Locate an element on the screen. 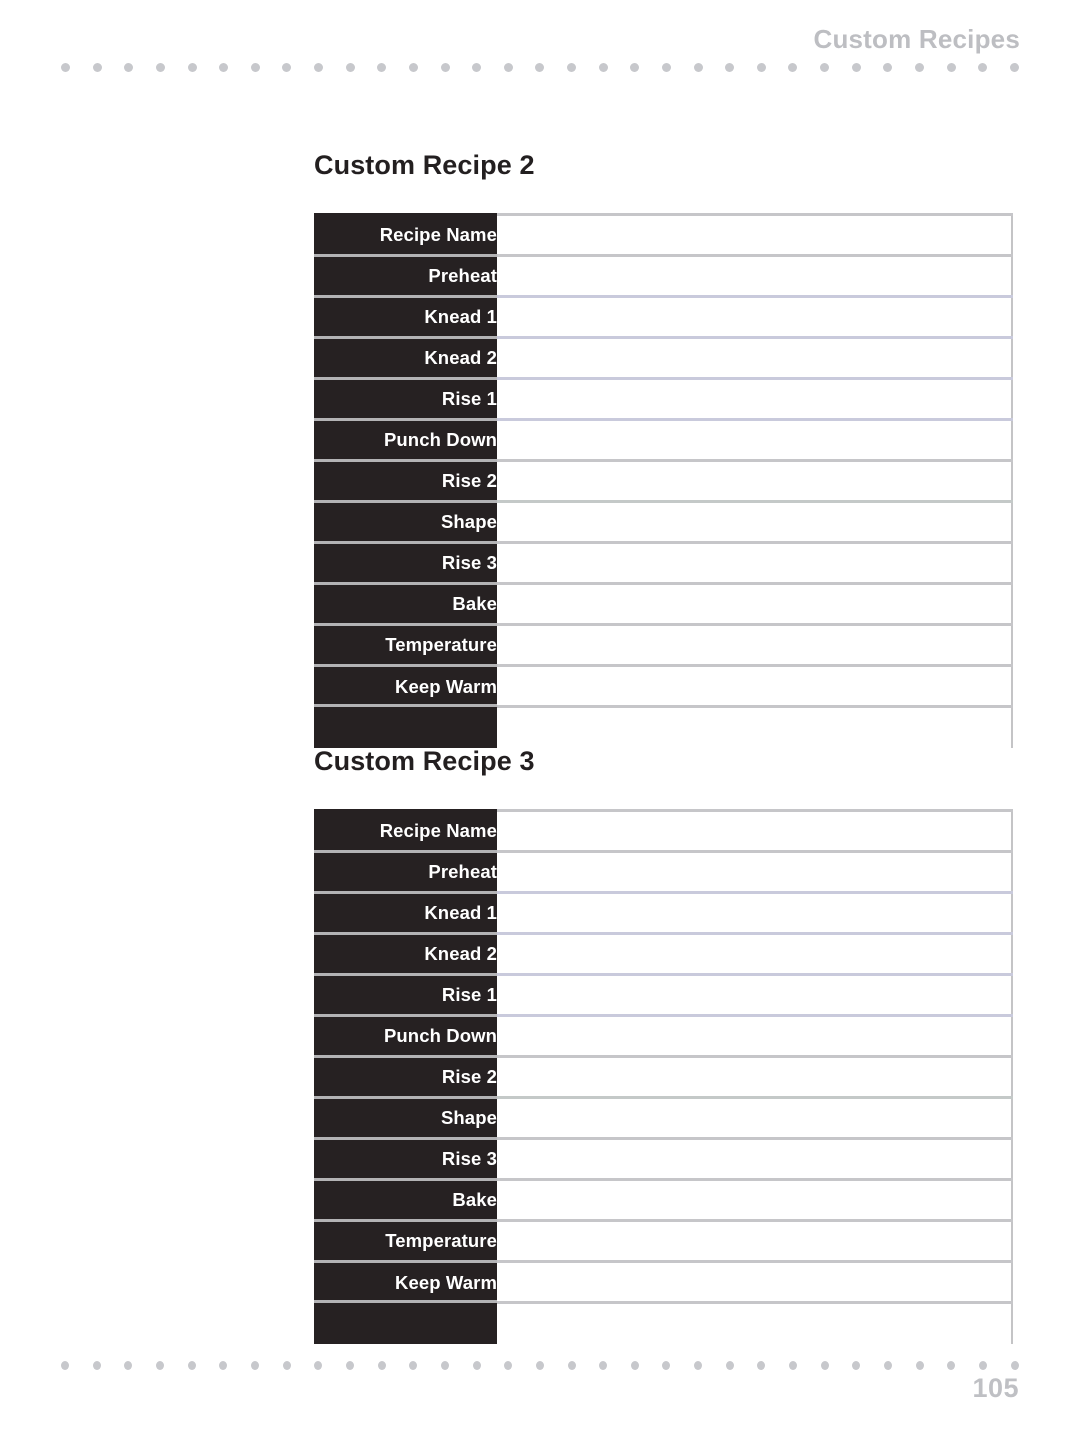  table-row: Punch Down is located at coordinates (663, 439).